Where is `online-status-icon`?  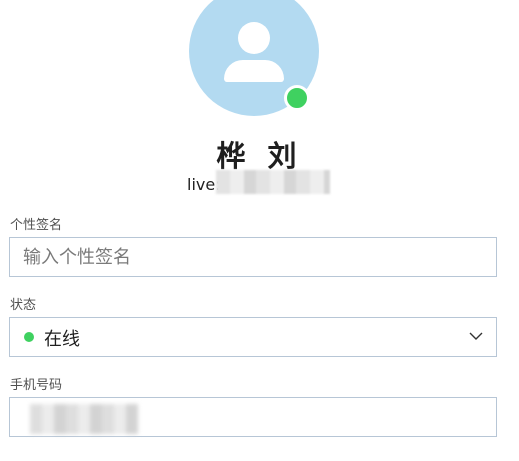
online-status-icon is located at coordinates (29, 337).